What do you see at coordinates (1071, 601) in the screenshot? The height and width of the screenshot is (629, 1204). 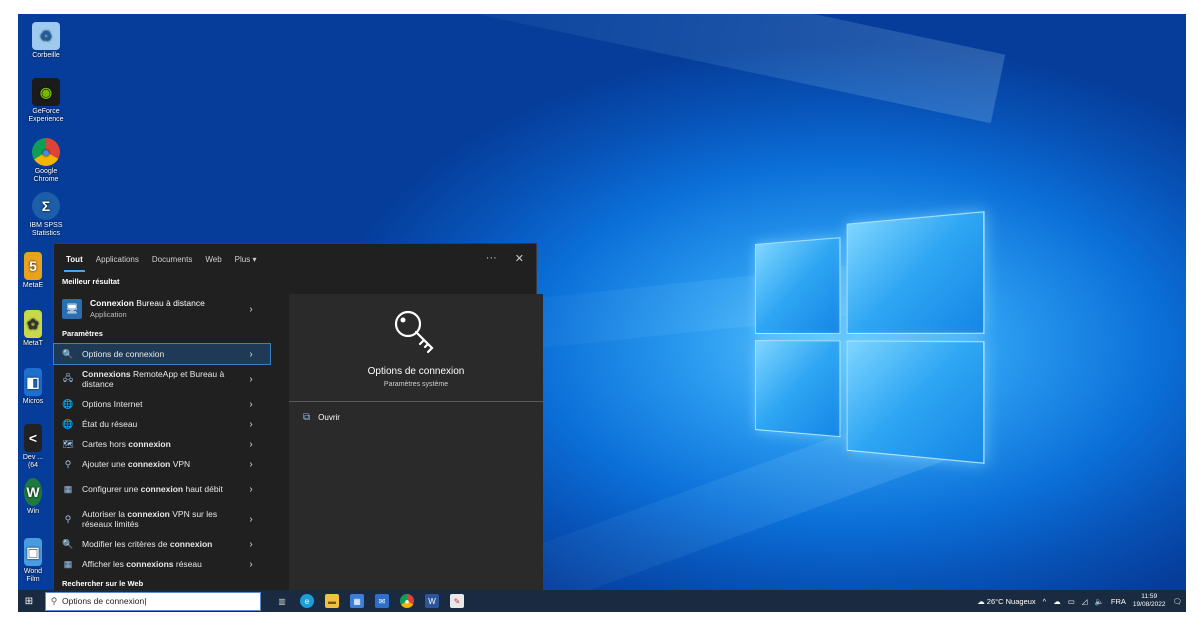 I see `network-icon: ▭` at bounding box center [1071, 601].